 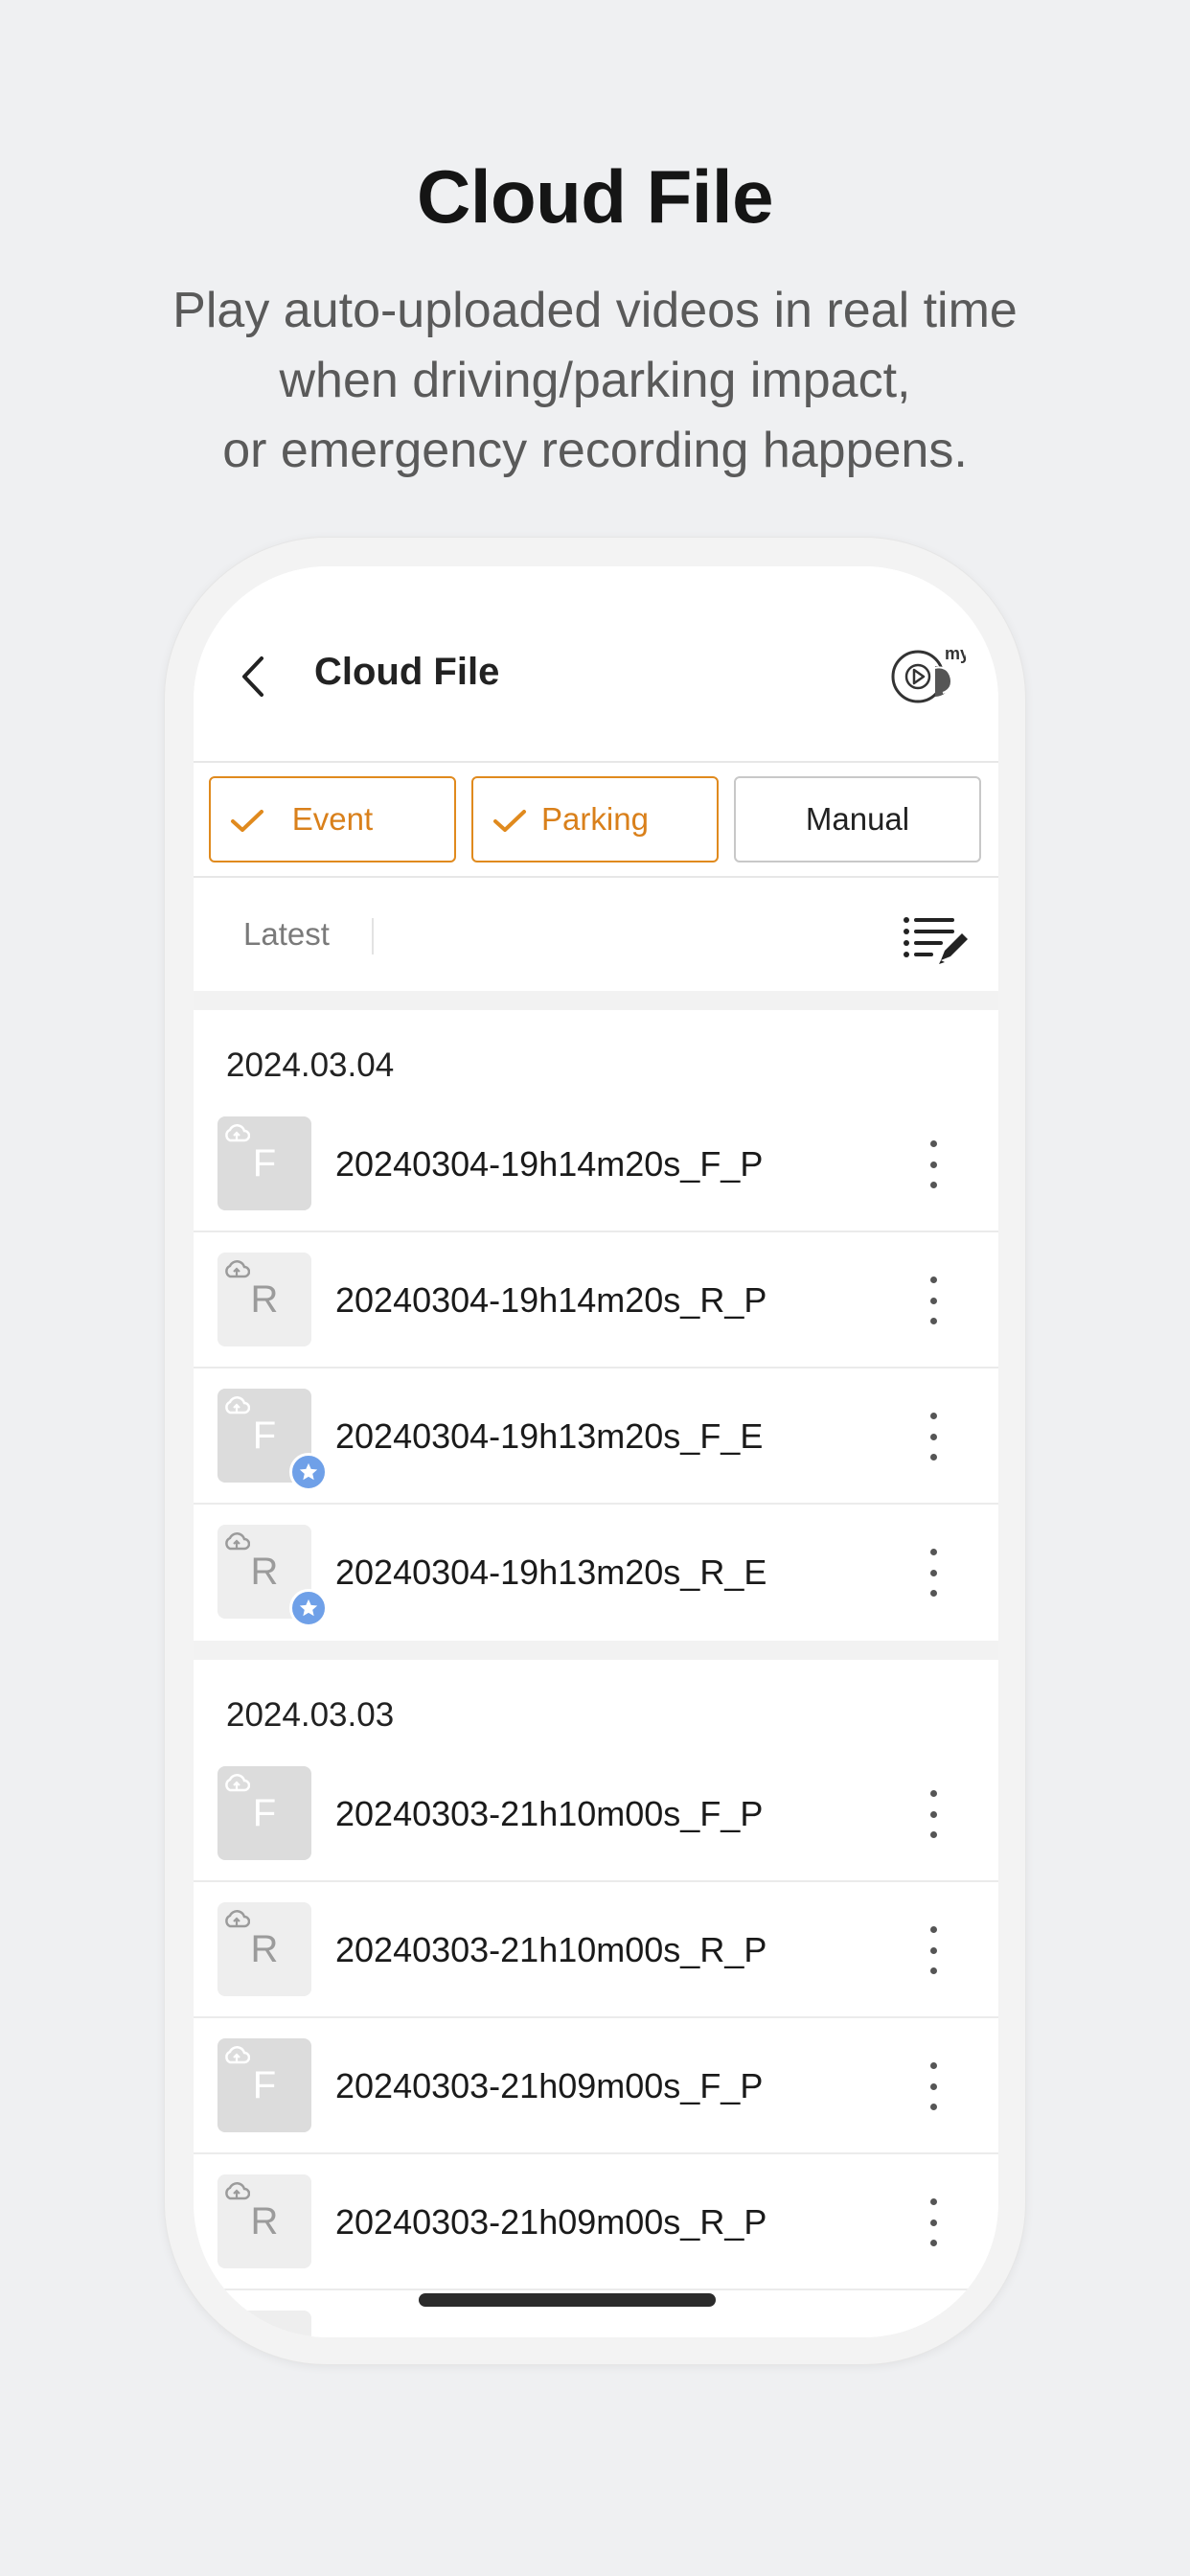 What do you see at coordinates (373, 936) in the screenshot?
I see `divider` at bounding box center [373, 936].